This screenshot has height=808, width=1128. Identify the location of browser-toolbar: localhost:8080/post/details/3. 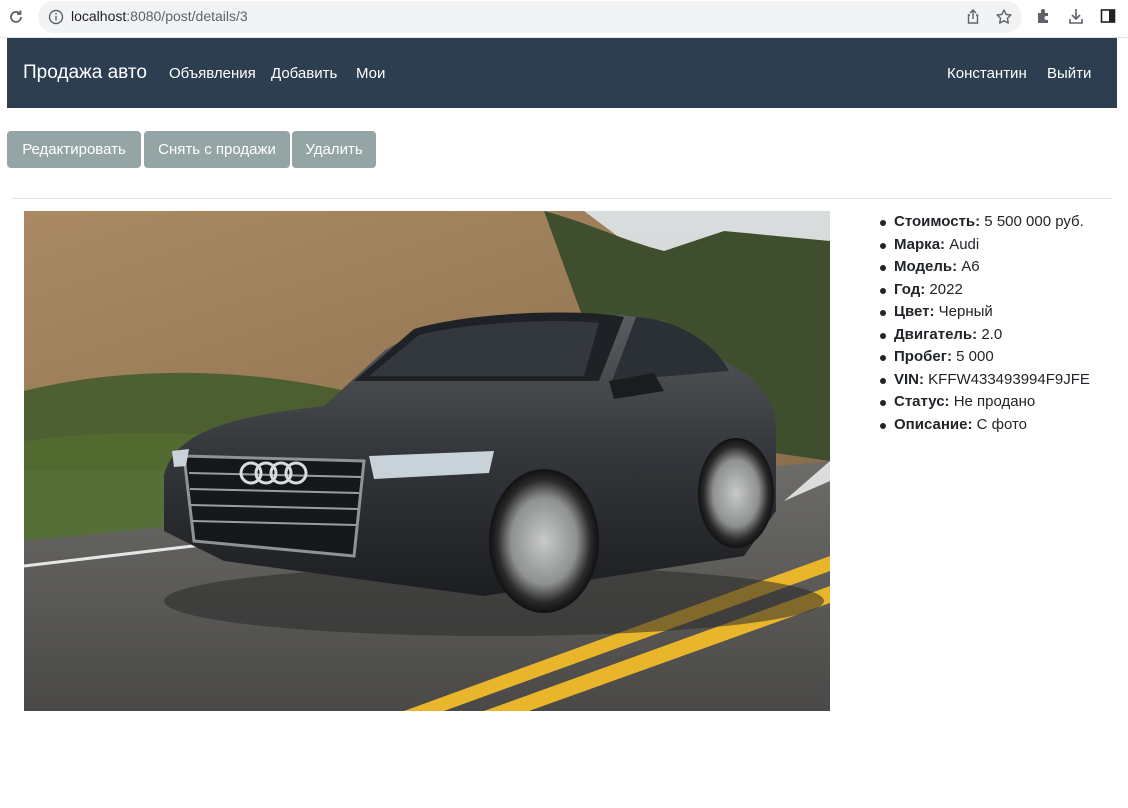
(564, 19).